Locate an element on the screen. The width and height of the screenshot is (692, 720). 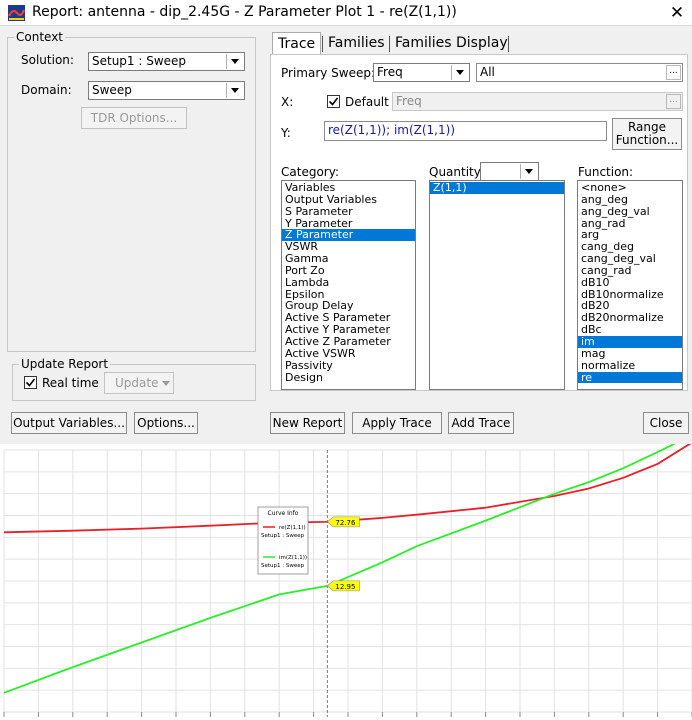
category-item: Output Variables is located at coordinates (348, 199).